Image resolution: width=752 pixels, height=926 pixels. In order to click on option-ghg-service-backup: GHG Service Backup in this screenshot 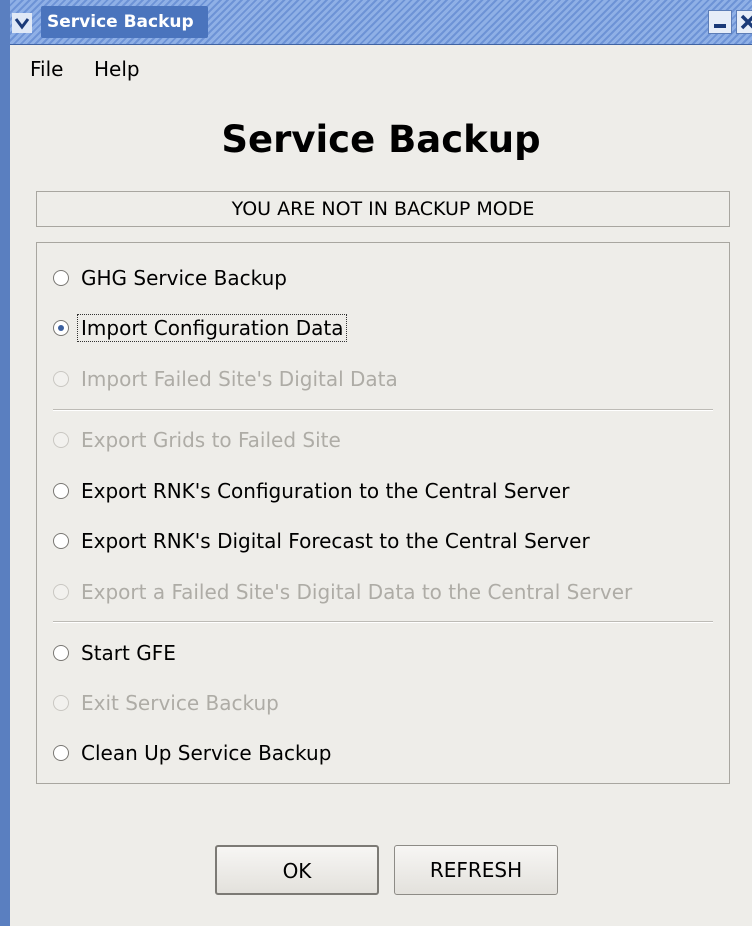, I will do `click(170, 278)`.